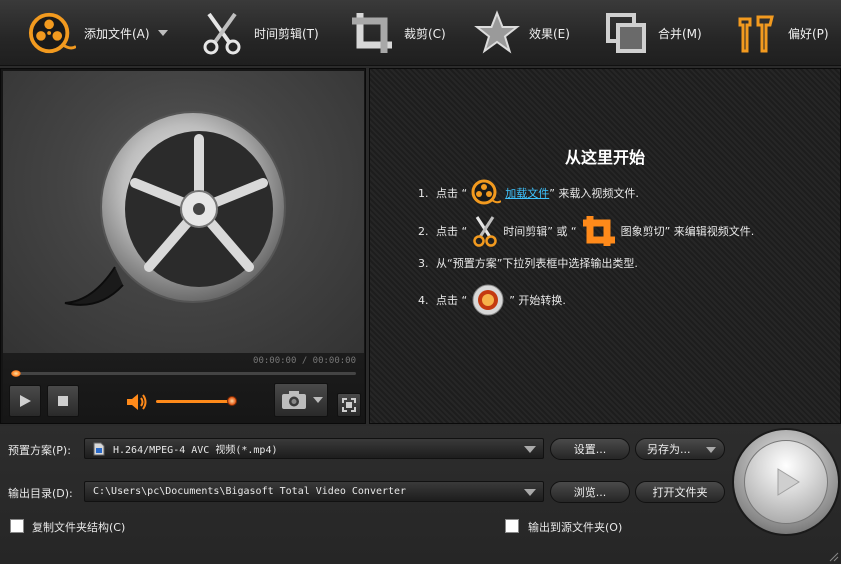  What do you see at coordinates (626, 33) in the screenshot?
I see `merge-icon` at bounding box center [626, 33].